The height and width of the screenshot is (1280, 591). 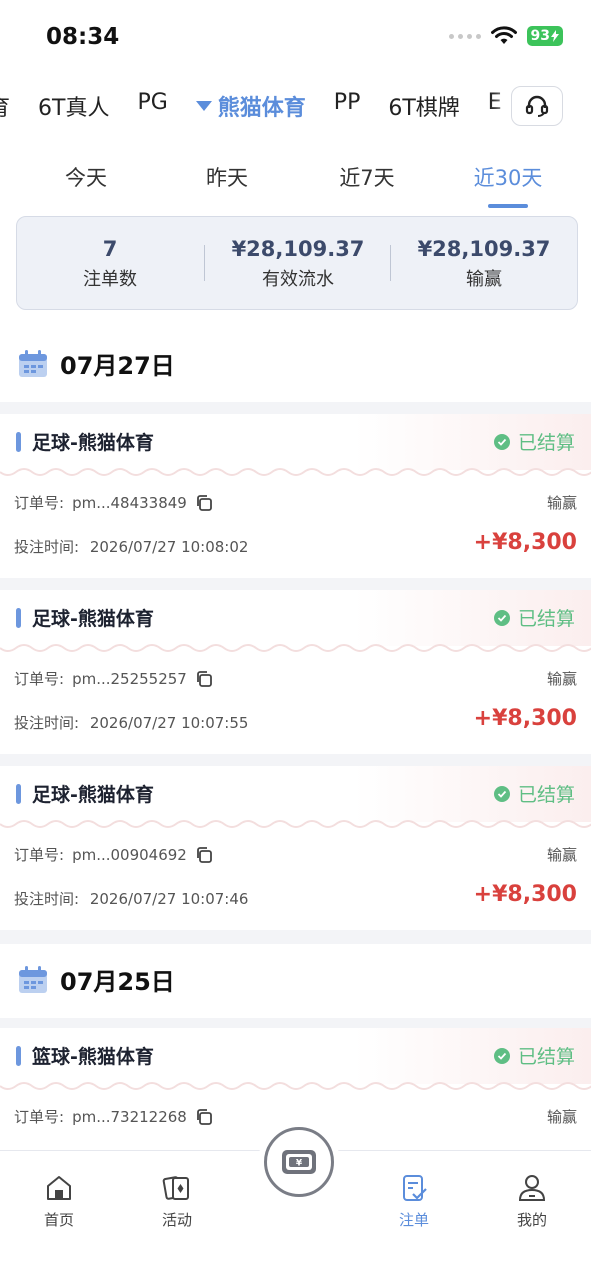 I want to click on summary-box: 7 注单数 ¥28,109.37 有效流水 ¥28,109.37 输赢, so click(x=297, y=263).